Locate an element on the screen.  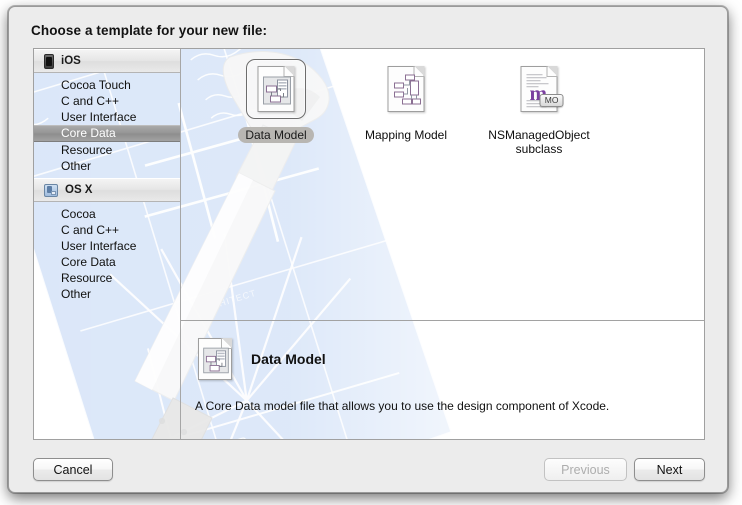
sidebar-item-osx-other: Other is located at coordinates (107, 294).